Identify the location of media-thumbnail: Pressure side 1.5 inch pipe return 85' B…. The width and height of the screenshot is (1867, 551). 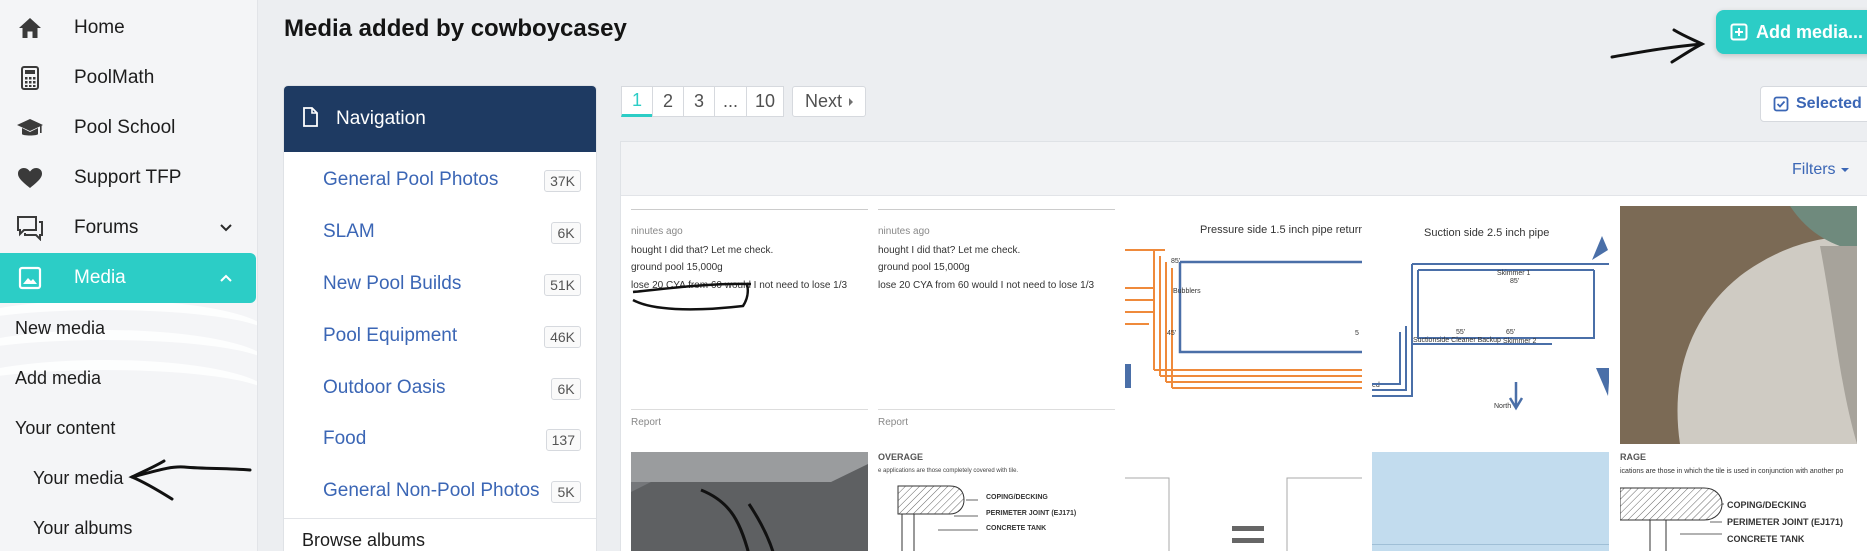
(1243, 325).